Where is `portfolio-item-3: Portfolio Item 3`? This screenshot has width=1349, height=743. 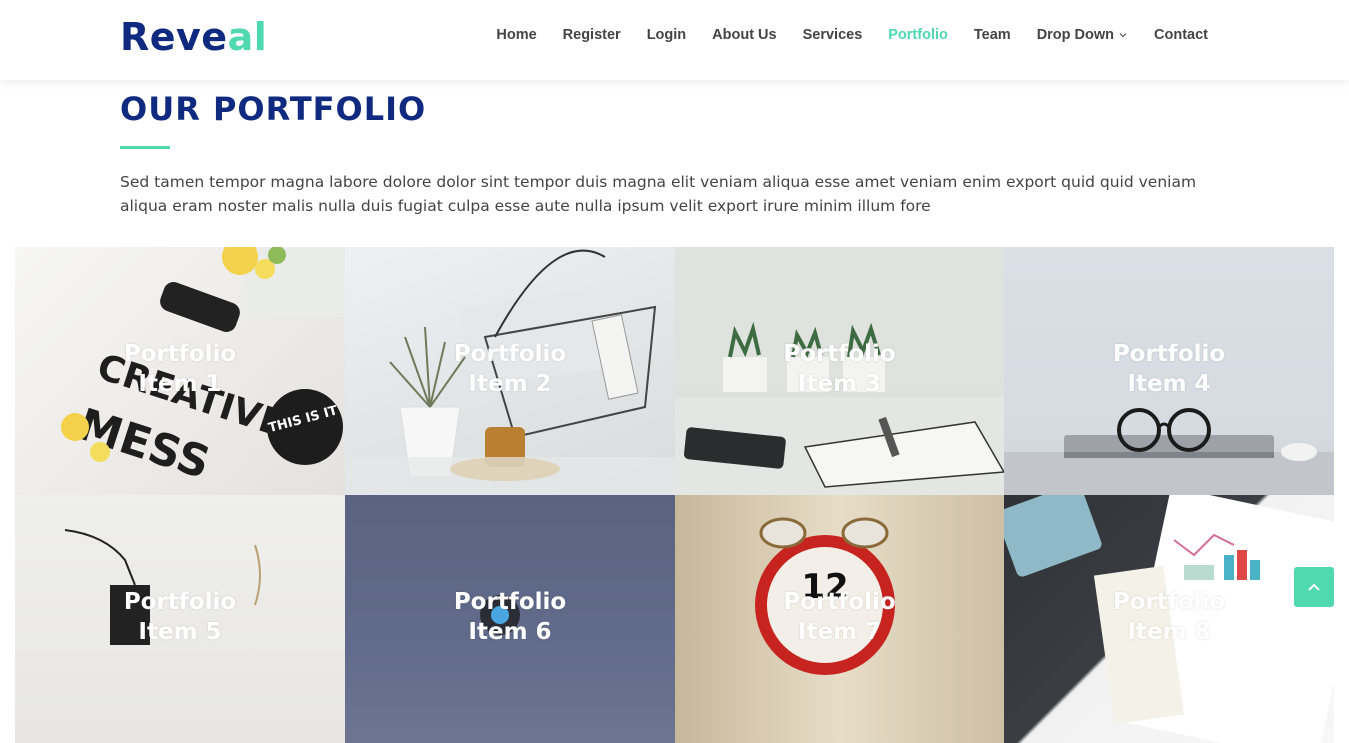
portfolio-item-3: Portfolio Item 3 is located at coordinates (839, 371).